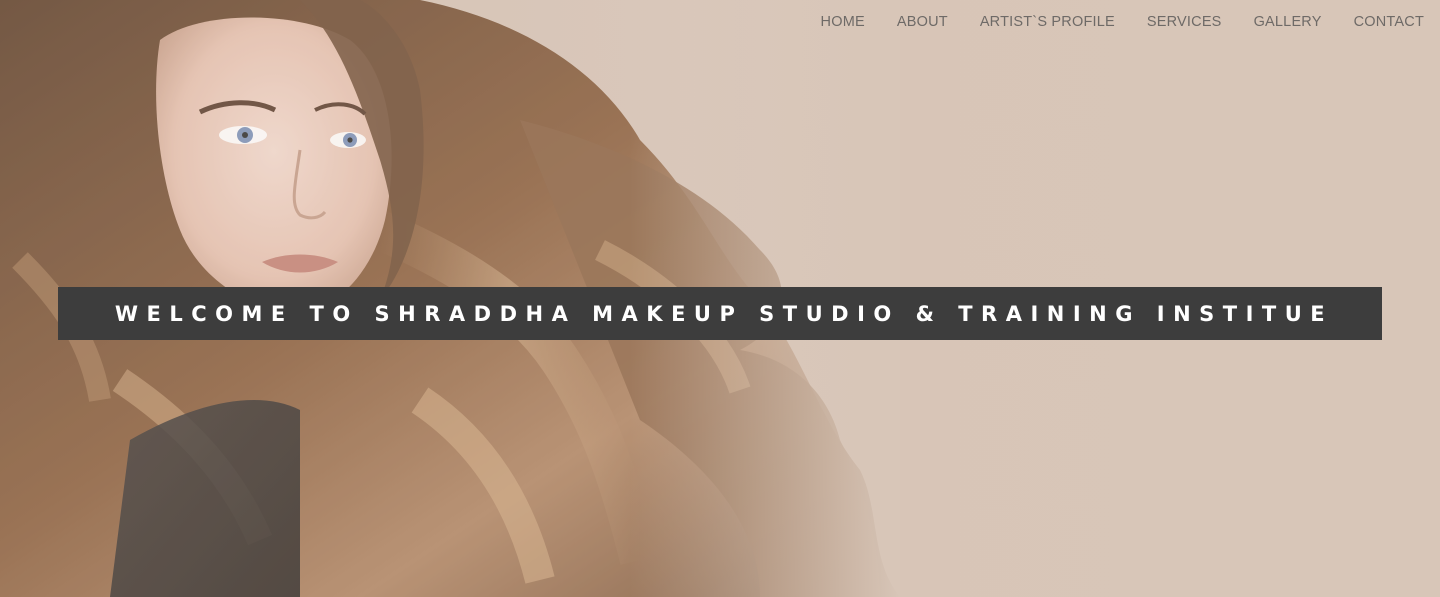 The height and width of the screenshot is (597, 1440). What do you see at coordinates (1288, 22) in the screenshot?
I see `nav-item-gallery: GALLERY` at bounding box center [1288, 22].